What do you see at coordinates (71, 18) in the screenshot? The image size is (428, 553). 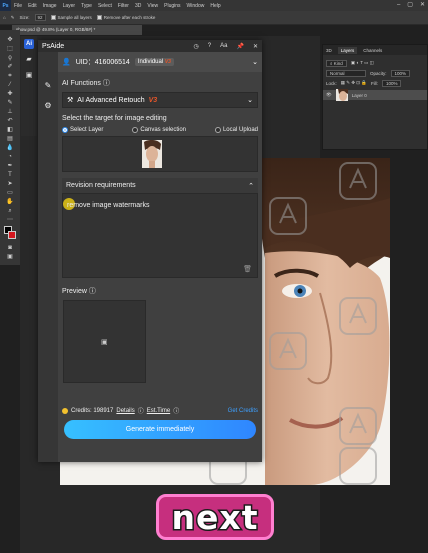 I see `sample-all-layers-checkbox: Sample all layers` at bounding box center [71, 18].